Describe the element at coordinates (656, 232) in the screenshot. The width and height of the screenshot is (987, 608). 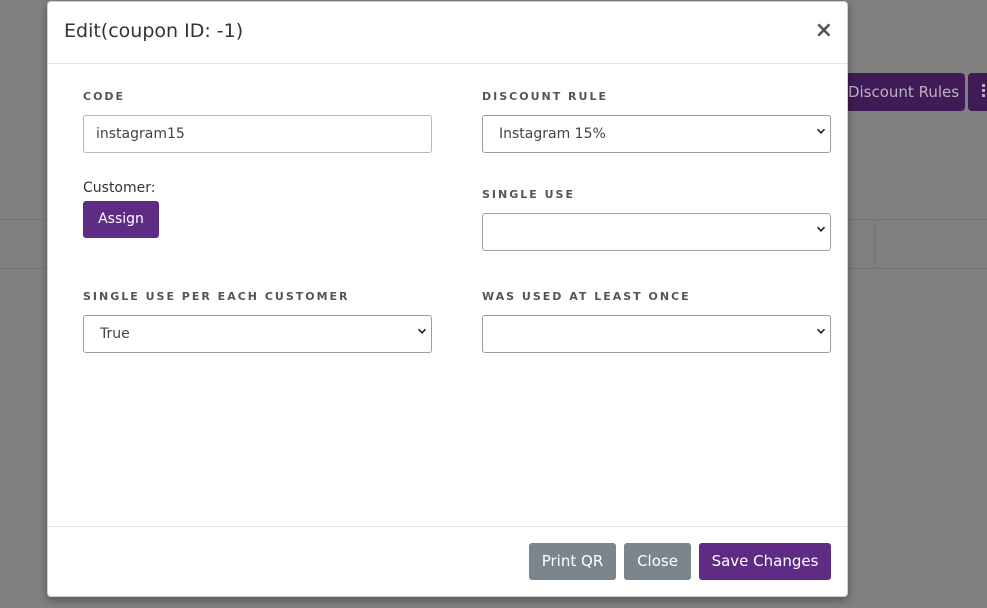
I see `single-use-select` at that location.